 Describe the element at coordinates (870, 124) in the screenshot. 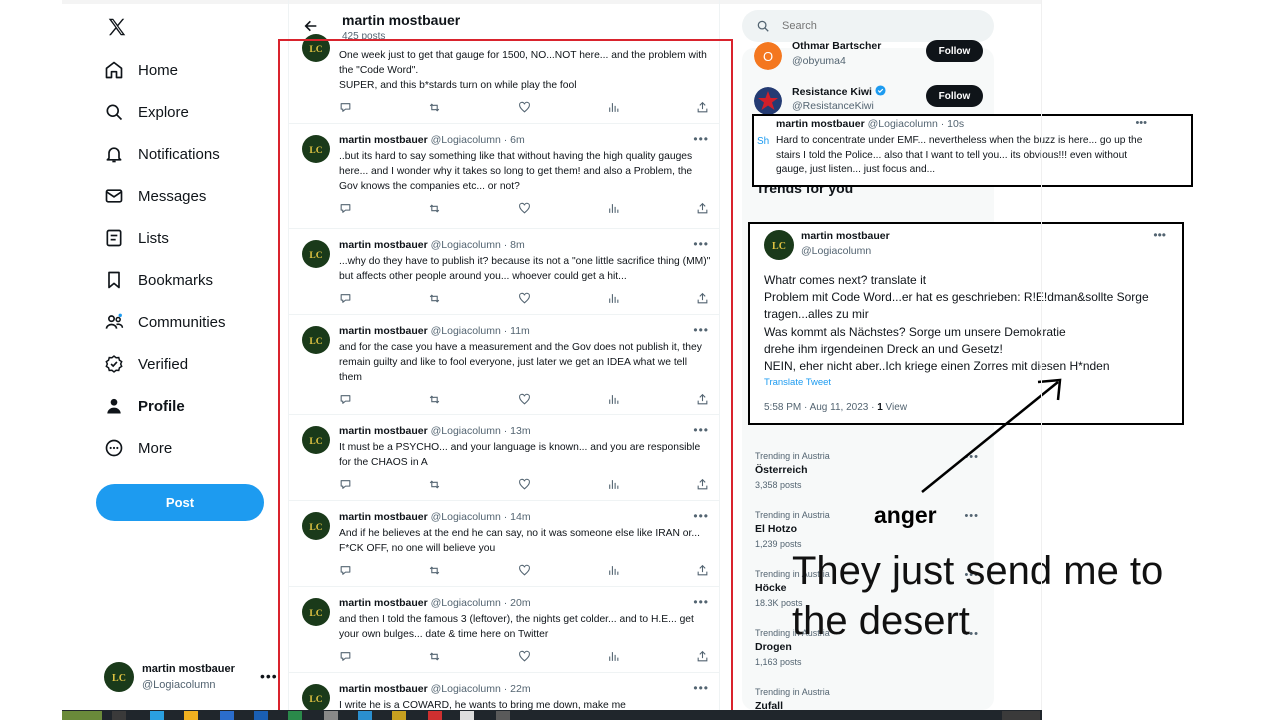

I see `overlay-tweet-header: martin mostbauer @Logiacolumn · 10s` at that location.